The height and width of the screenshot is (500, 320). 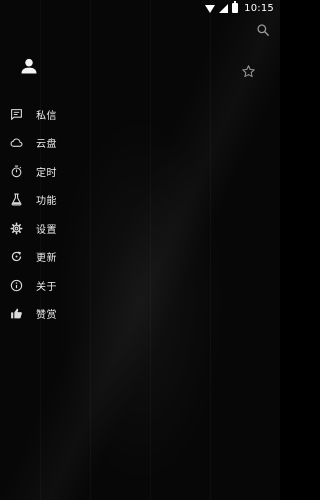 What do you see at coordinates (46, 287) in the screenshot?
I see `menu-item-label: 关于` at bounding box center [46, 287].